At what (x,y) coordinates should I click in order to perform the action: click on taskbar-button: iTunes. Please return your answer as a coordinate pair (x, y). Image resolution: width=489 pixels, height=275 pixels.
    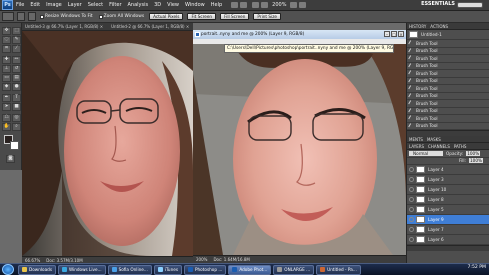
    Looking at the image, I should click on (167, 269).